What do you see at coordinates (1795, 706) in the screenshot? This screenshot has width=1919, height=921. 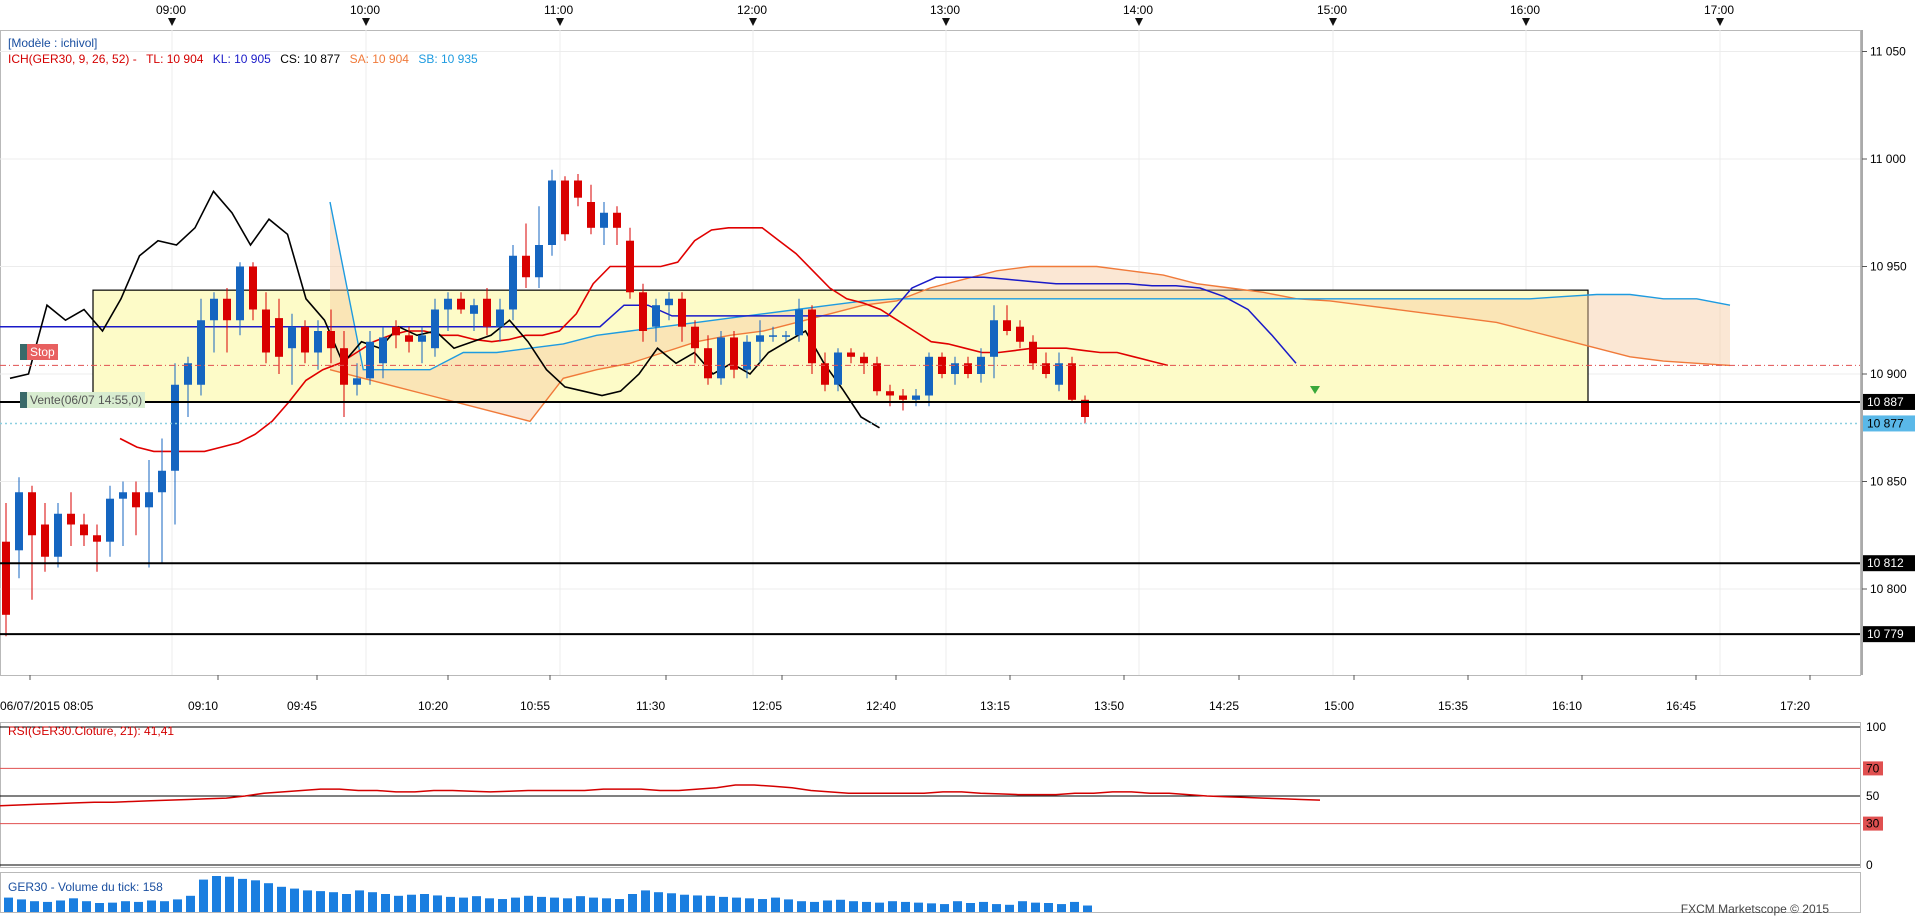 I see `bottom-time-label: 17:20` at bounding box center [1795, 706].